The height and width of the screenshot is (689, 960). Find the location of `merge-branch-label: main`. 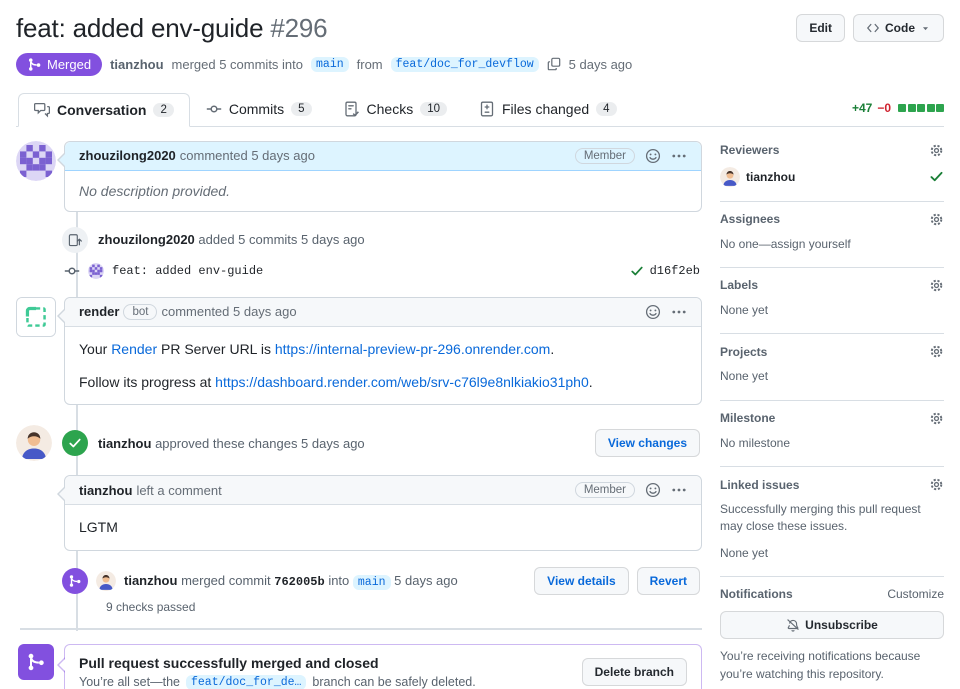

merge-branch-label: main is located at coordinates (371, 582).